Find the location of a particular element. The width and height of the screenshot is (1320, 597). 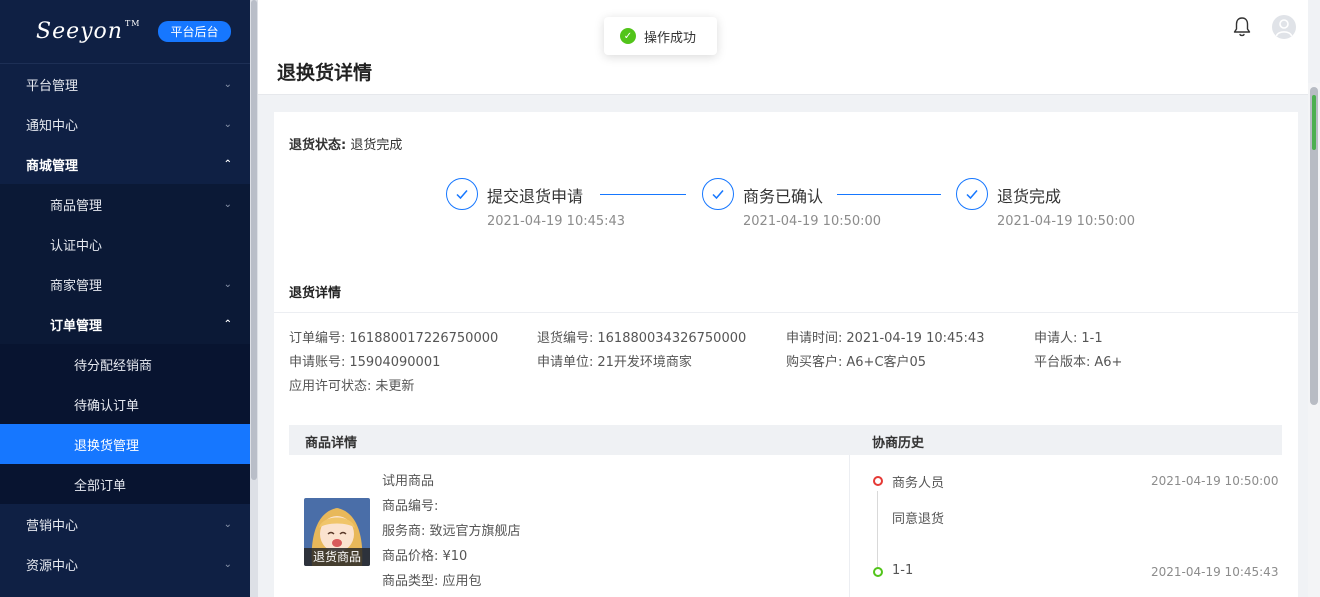

sidebar-scrollbar is located at coordinates (254, 298).